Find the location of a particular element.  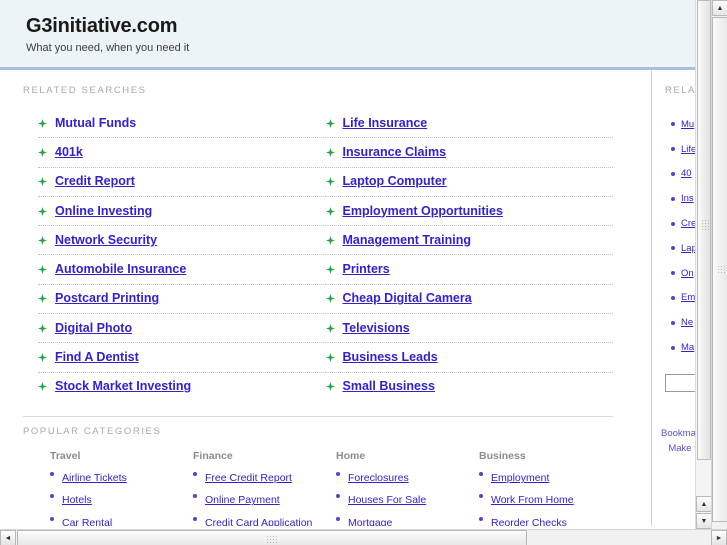

popular-categories-label: POPULAR CATEGORIES is located at coordinates (92, 431).